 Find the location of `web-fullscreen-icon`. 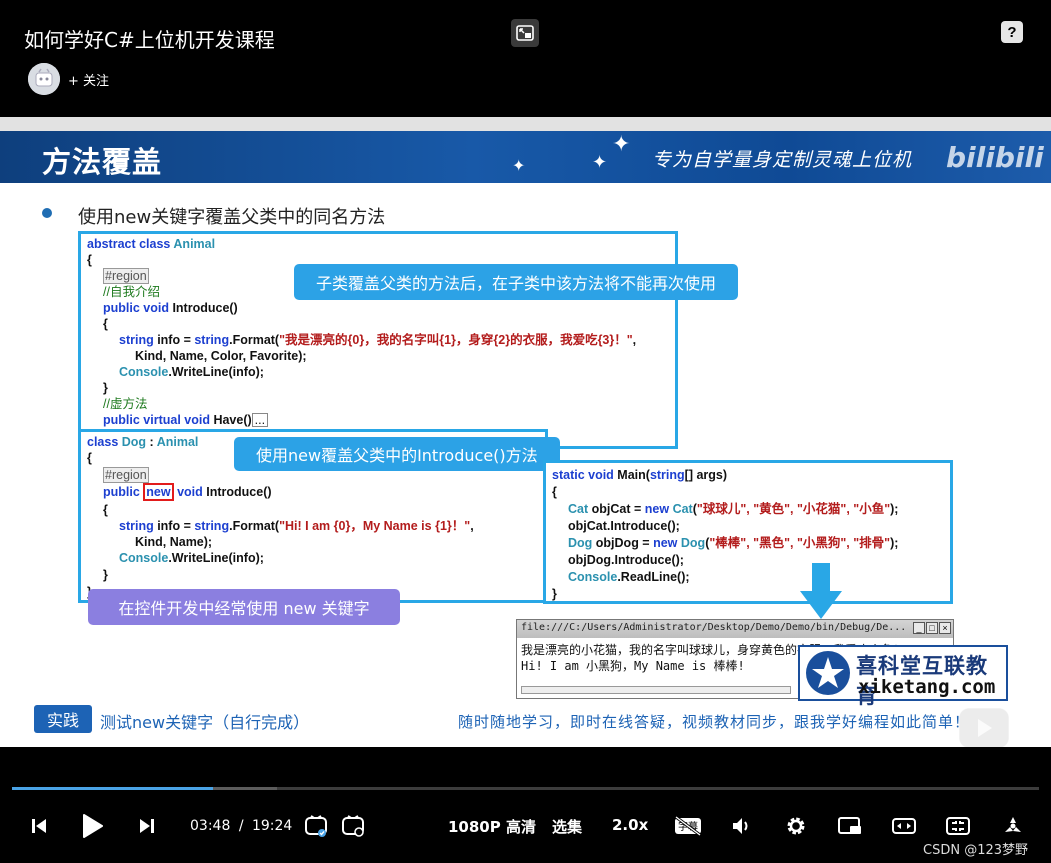

web-fullscreen-icon is located at coordinates (958, 826).